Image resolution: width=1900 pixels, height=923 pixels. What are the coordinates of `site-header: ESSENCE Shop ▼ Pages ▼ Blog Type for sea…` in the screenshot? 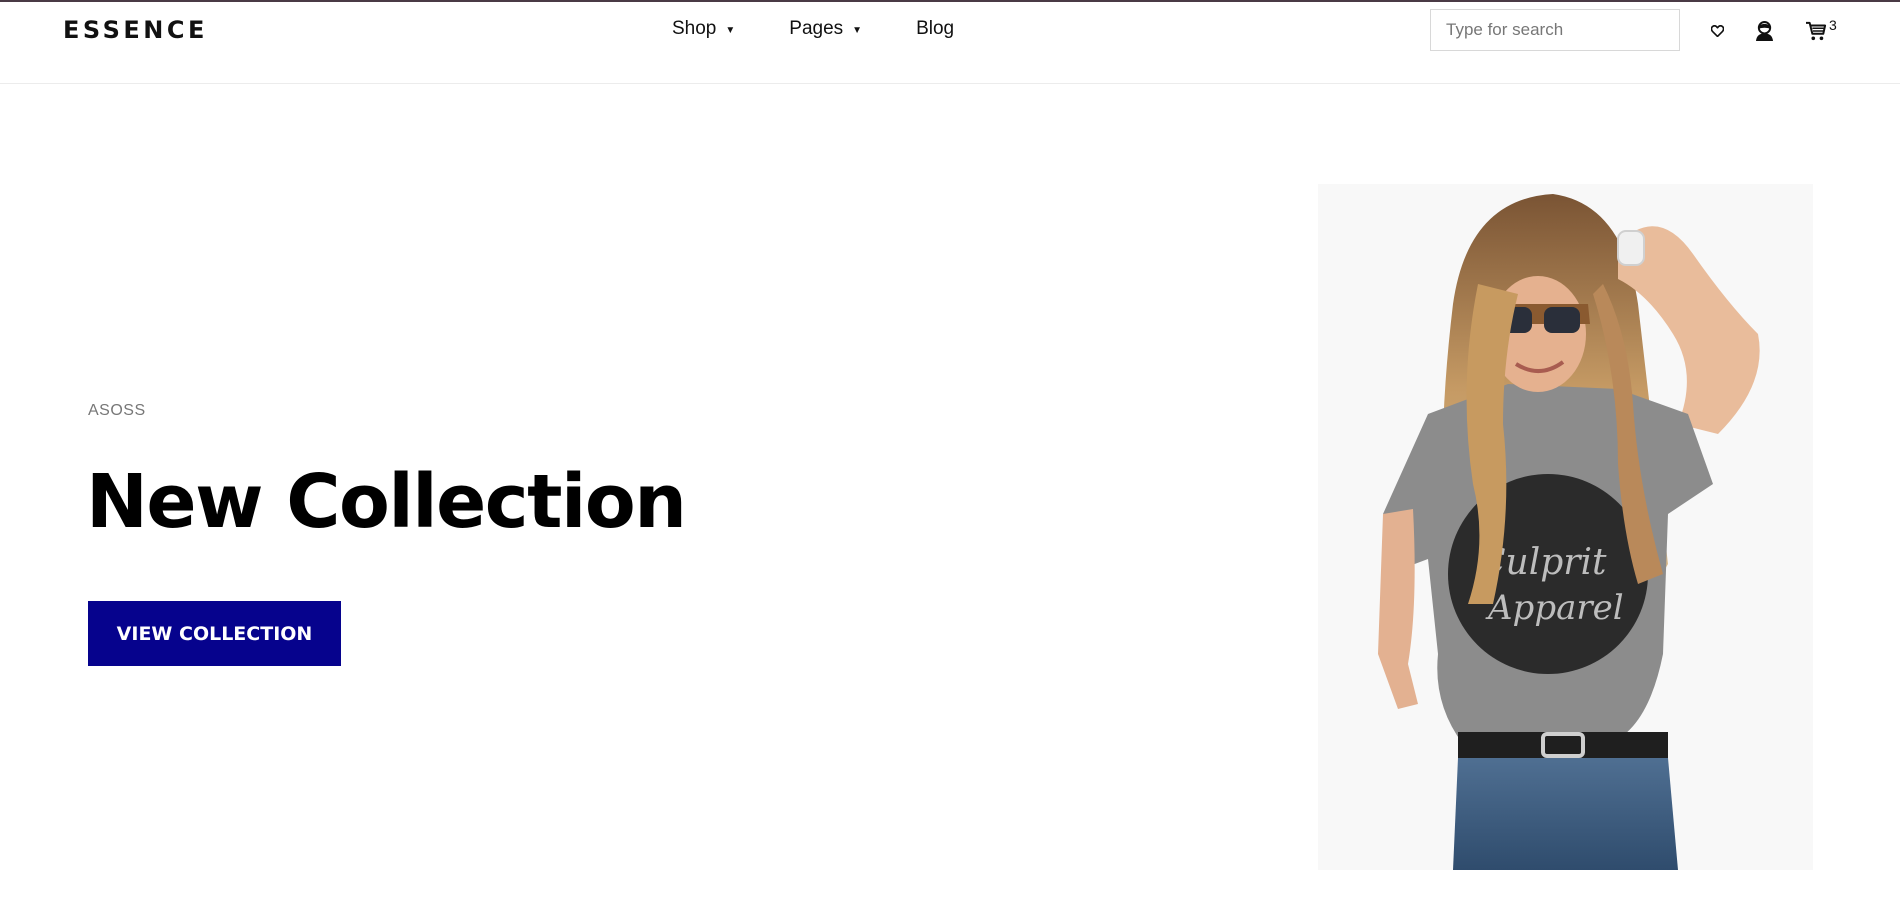 It's located at (950, 43).